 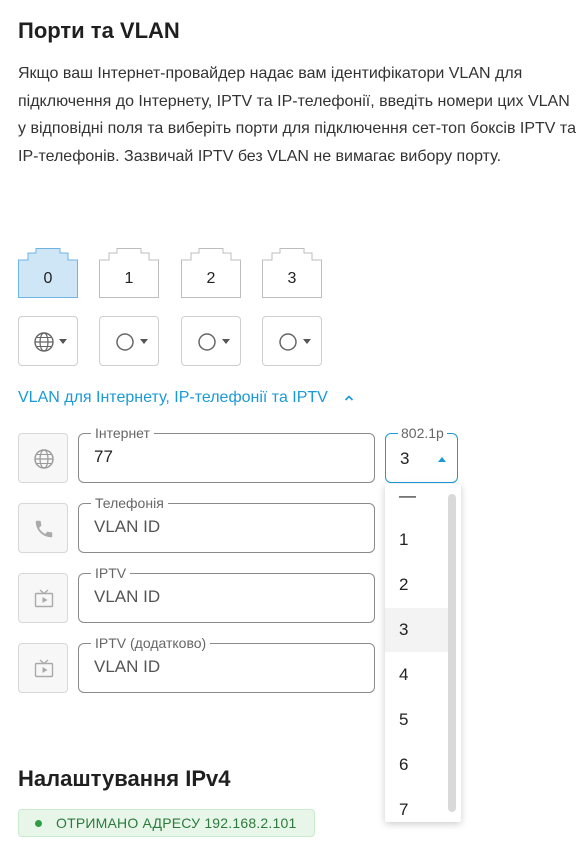 I want to click on priority-option: 4, so click(x=417, y=675).